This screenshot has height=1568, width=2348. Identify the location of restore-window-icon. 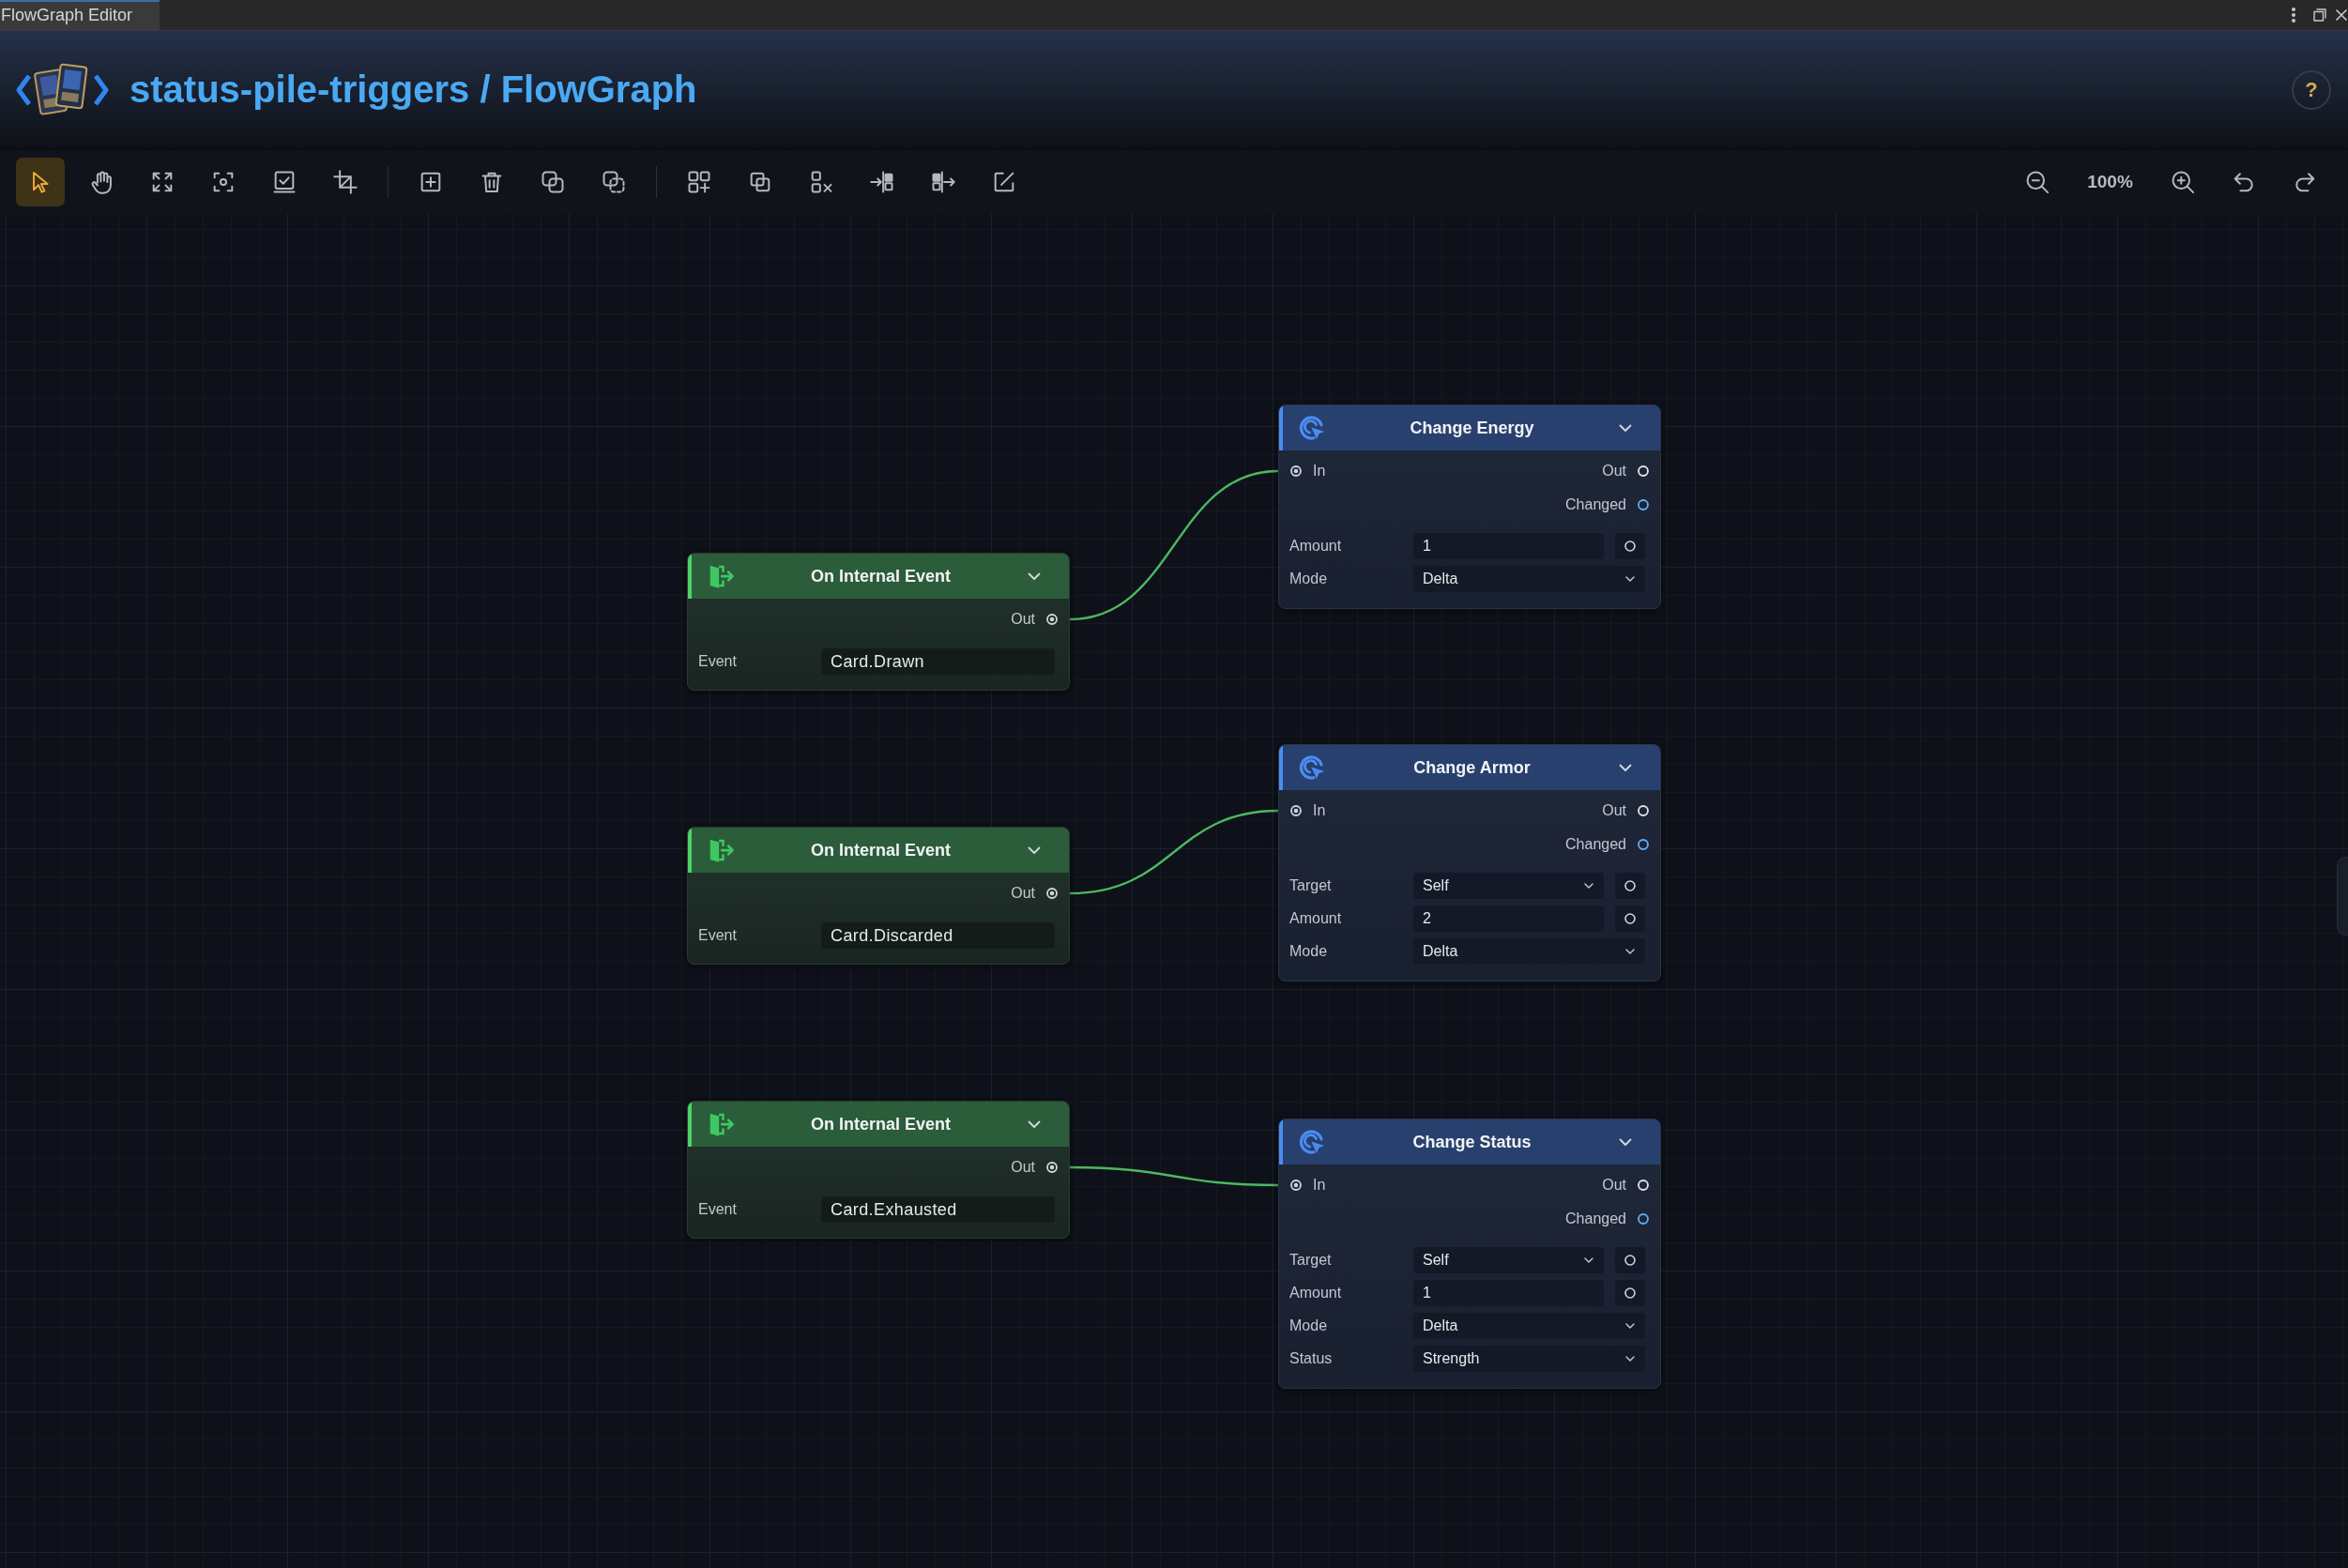
(2319, 15).